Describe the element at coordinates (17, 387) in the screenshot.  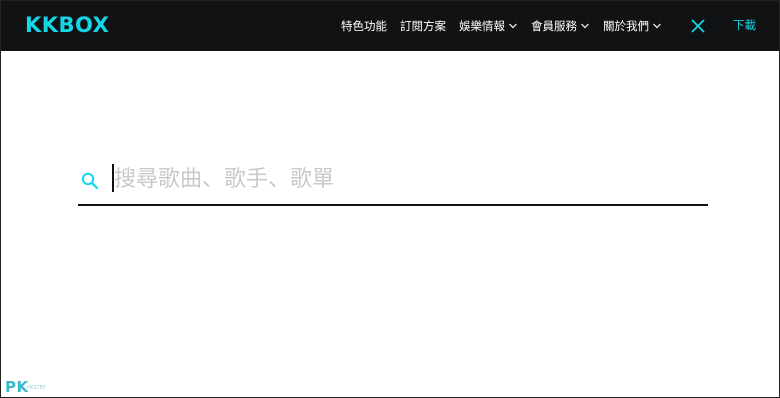
I see `watermark-logo: PK` at that location.